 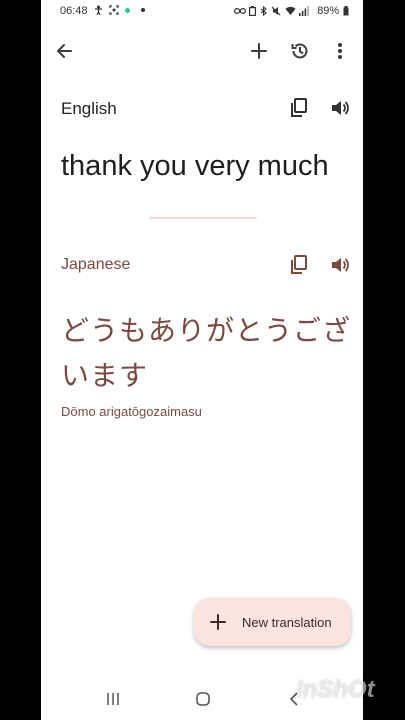 I want to click on speak-source-button, so click(x=340, y=108).